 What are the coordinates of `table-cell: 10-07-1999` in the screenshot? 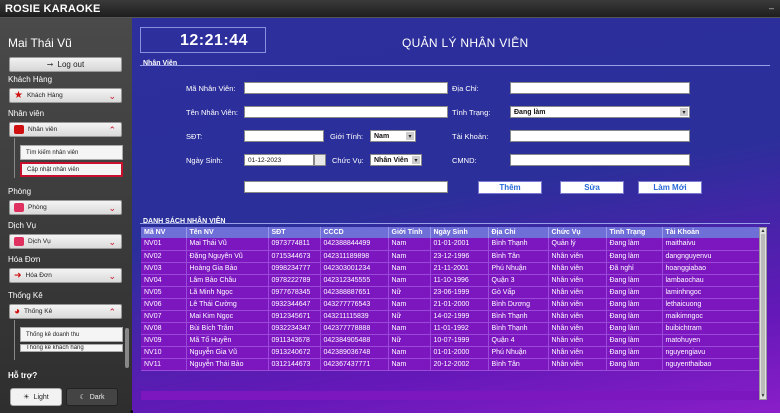 It's located at (459, 340).